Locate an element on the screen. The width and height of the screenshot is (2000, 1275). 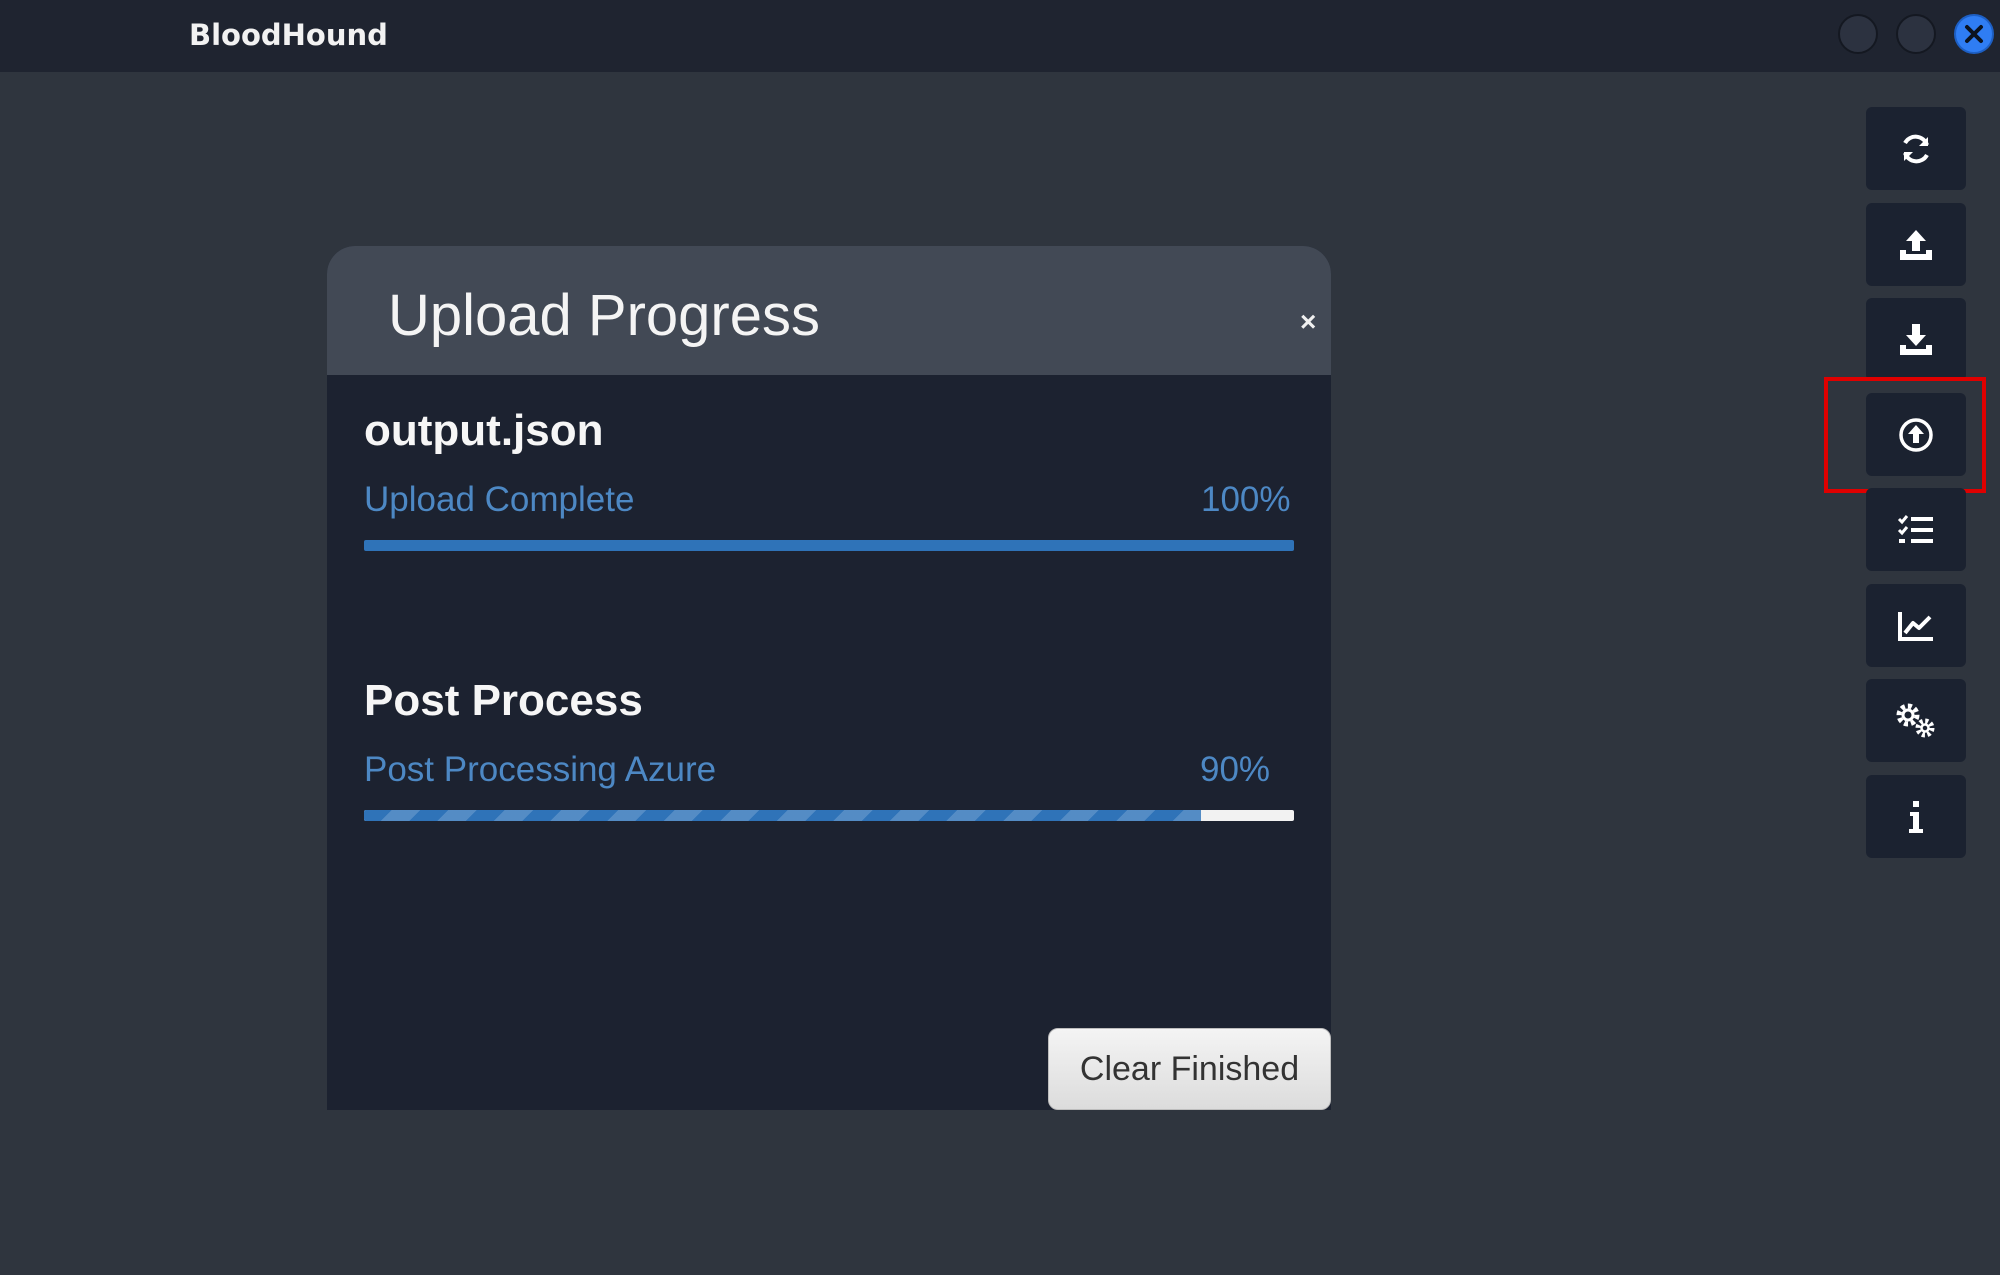
line-chart-icon is located at coordinates (1915, 626).